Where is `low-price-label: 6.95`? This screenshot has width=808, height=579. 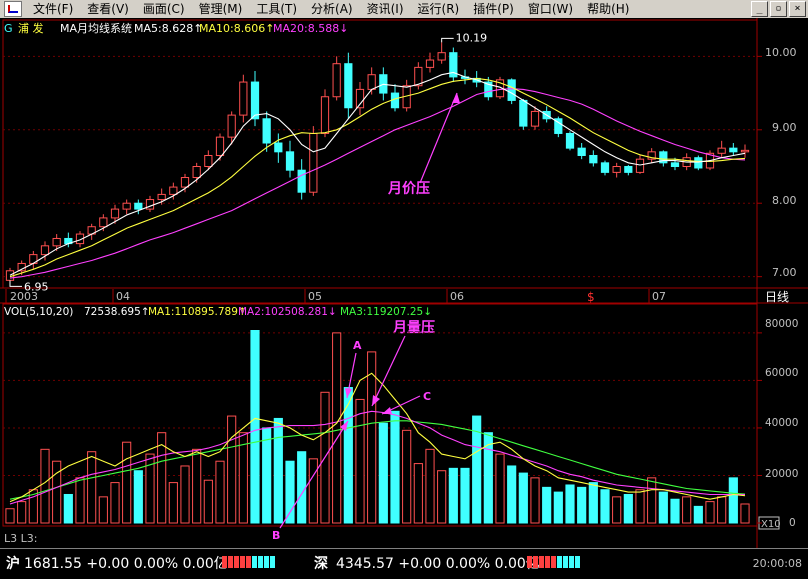 low-price-label: 6.95 is located at coordinates (36, 286).